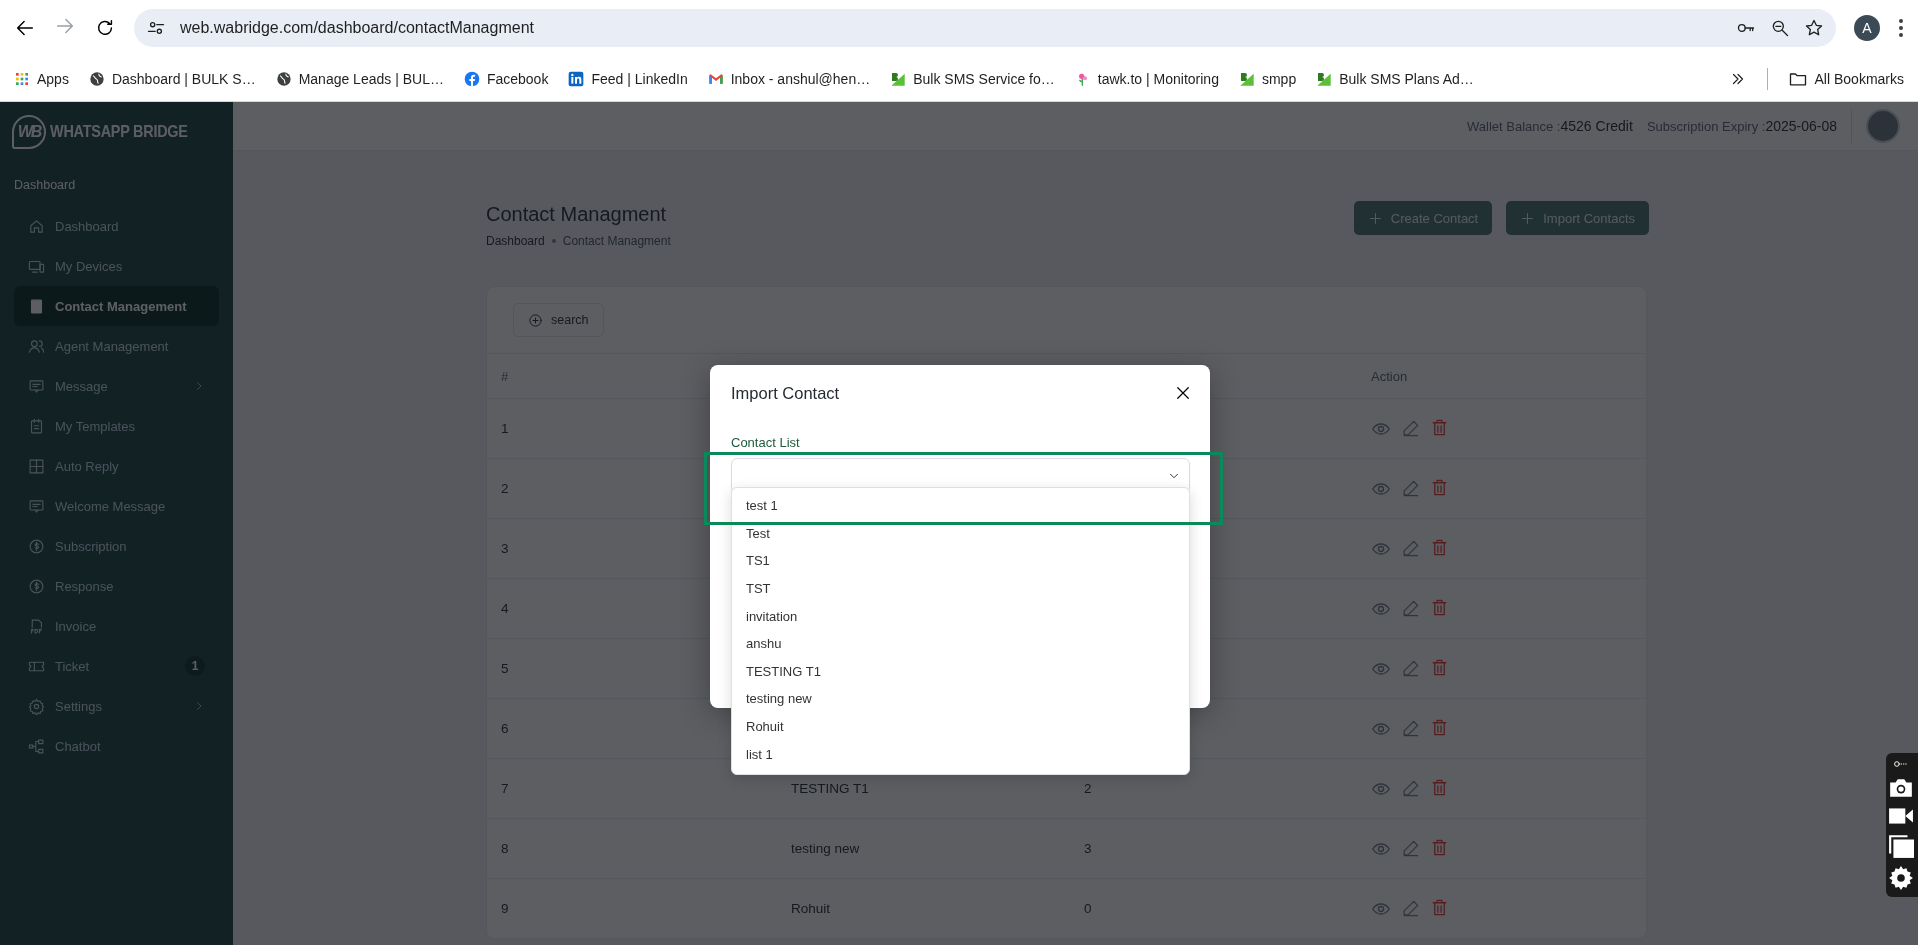  What do you see at coordinates (960, 616) in the screenshot?
I see `dropdown-option: invitation` at bounding box center [960, 616].